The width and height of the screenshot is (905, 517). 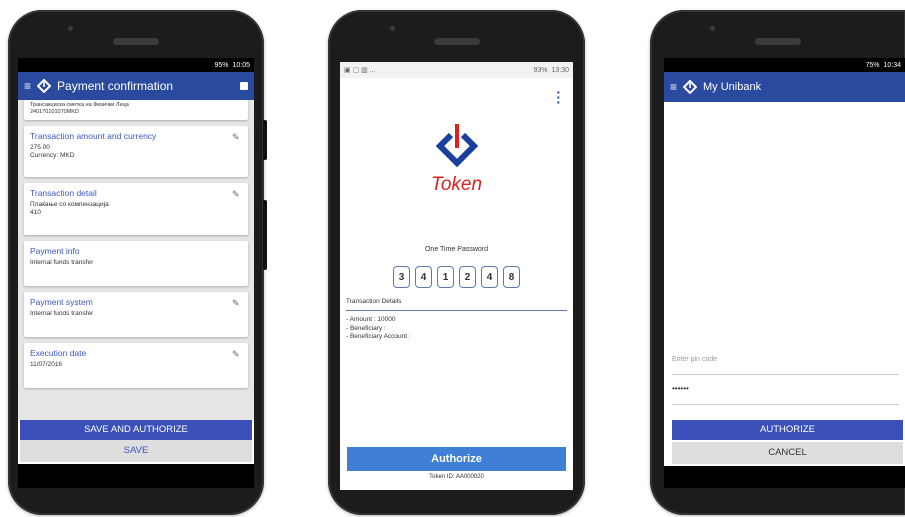 What do you see at coordinates (732, 87) in the screenshot?
I see `page-title: My Unibank` at bounding box center [732, 87].